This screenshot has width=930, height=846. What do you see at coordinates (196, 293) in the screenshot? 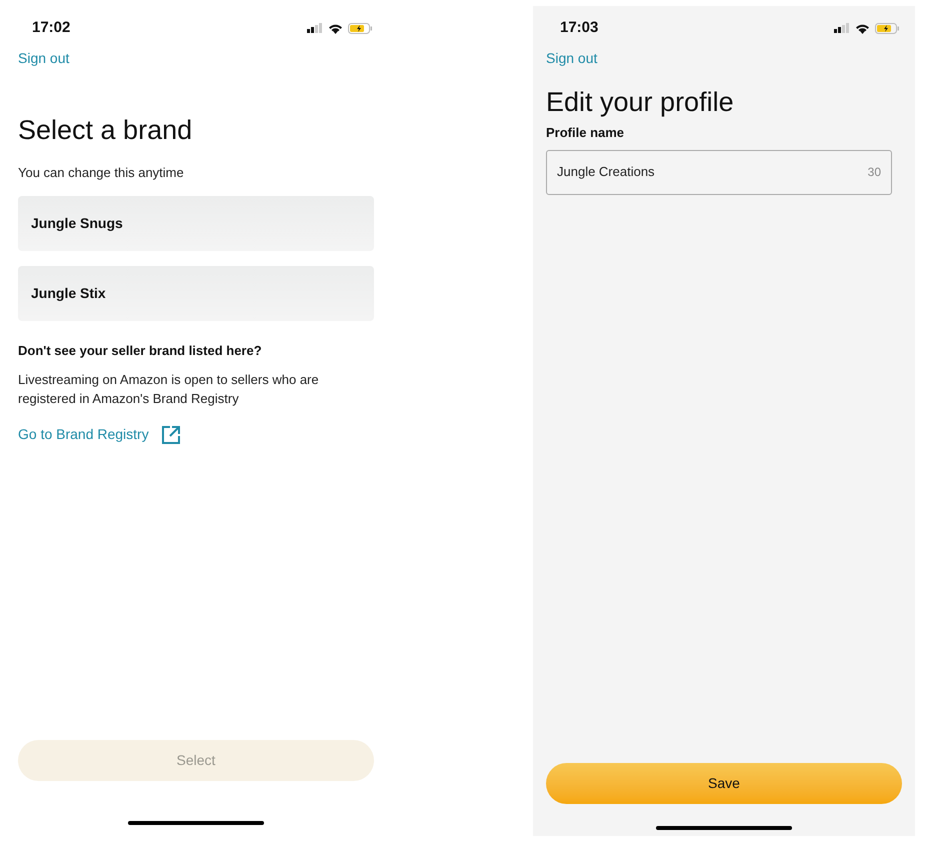
I see `brand-option: Jungle Stix` at bounding box center [196, 293].